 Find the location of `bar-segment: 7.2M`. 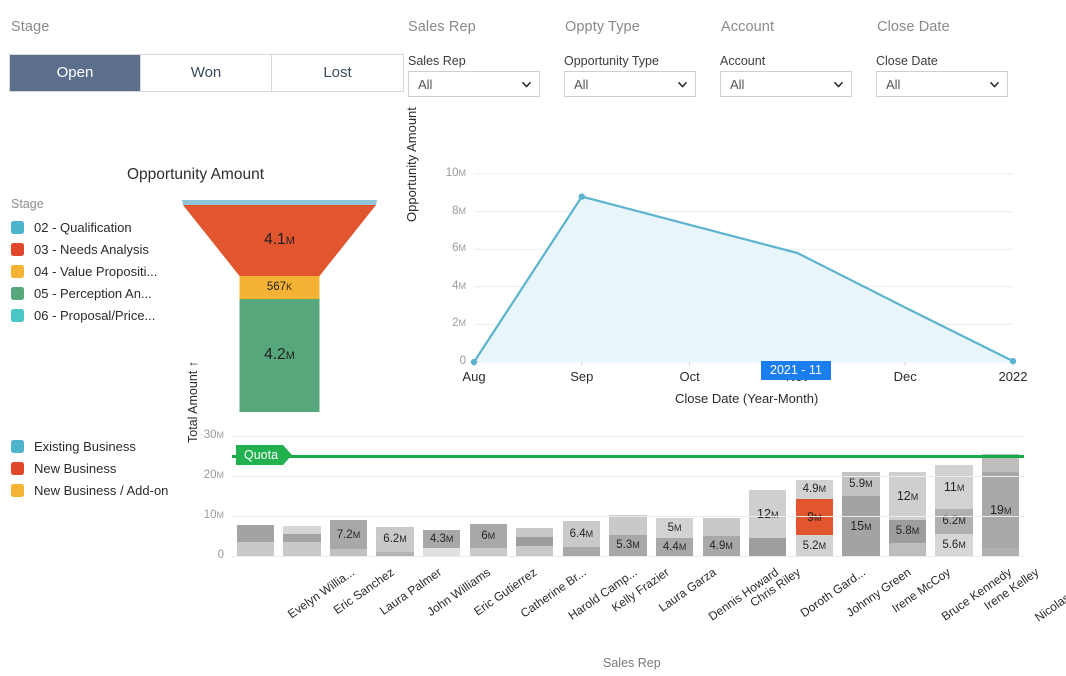

bar-segment: 7.2M is located at coordinates (348, 535).